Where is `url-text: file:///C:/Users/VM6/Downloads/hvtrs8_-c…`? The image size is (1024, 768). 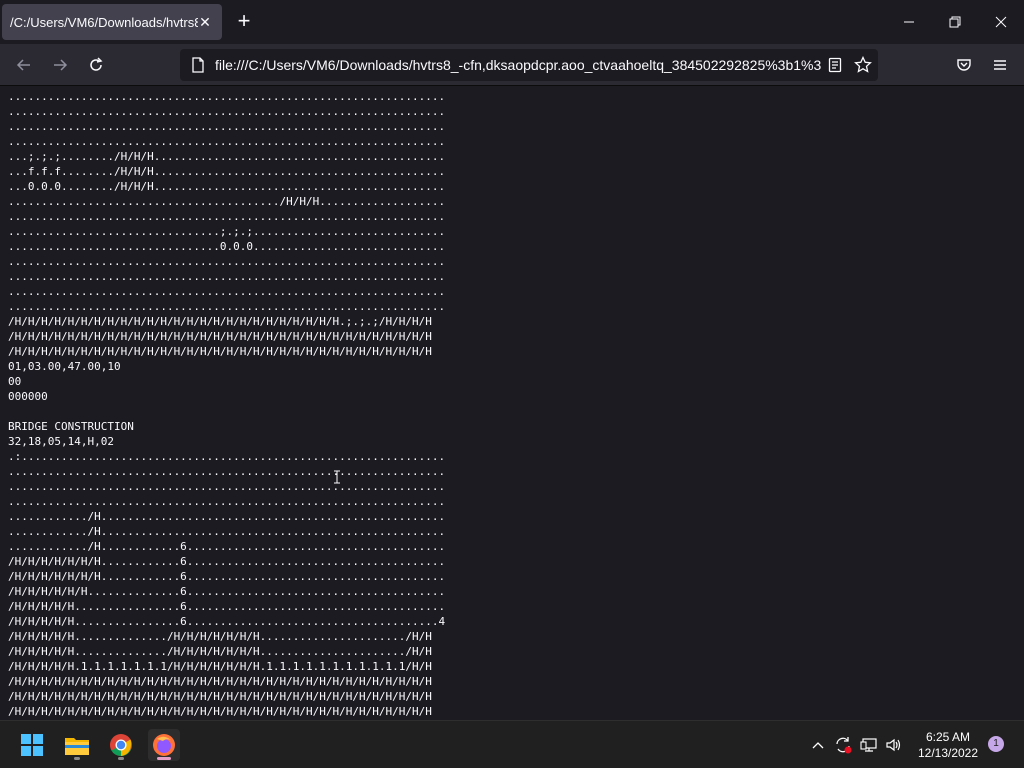 url-text: file:///C:/Users/VM6/Downloads/hvtrs8_-c… is located at coordinates (518, 65).